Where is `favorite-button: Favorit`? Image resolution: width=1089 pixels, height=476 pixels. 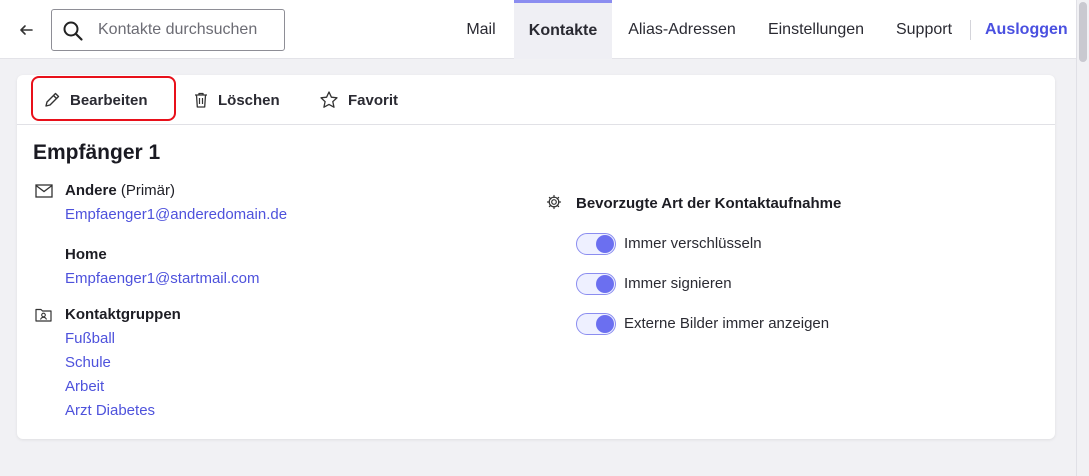
favorite-button: Favorit is located at coordinates (358, 100).